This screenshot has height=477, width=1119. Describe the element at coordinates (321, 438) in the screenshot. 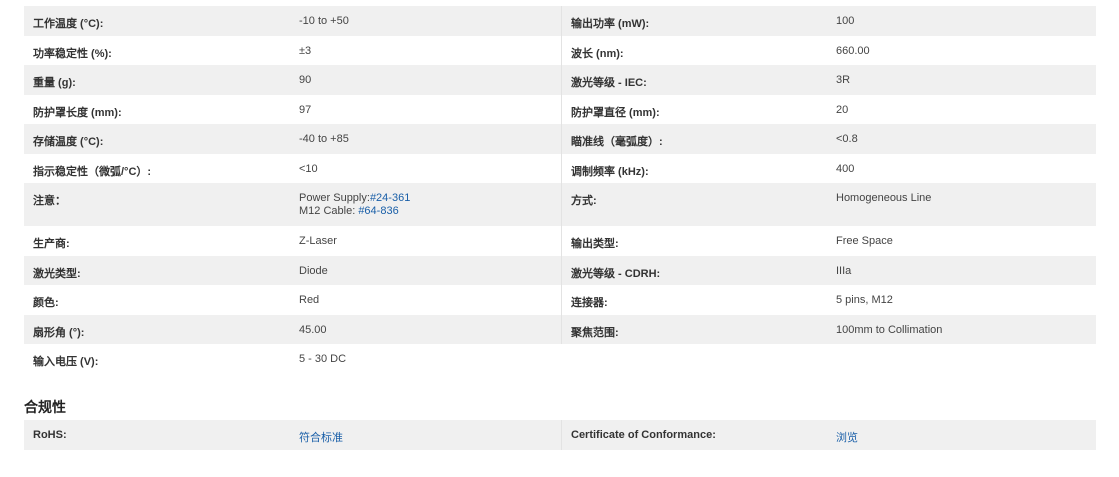

I see `rohs-link: 符合标准` at that location.